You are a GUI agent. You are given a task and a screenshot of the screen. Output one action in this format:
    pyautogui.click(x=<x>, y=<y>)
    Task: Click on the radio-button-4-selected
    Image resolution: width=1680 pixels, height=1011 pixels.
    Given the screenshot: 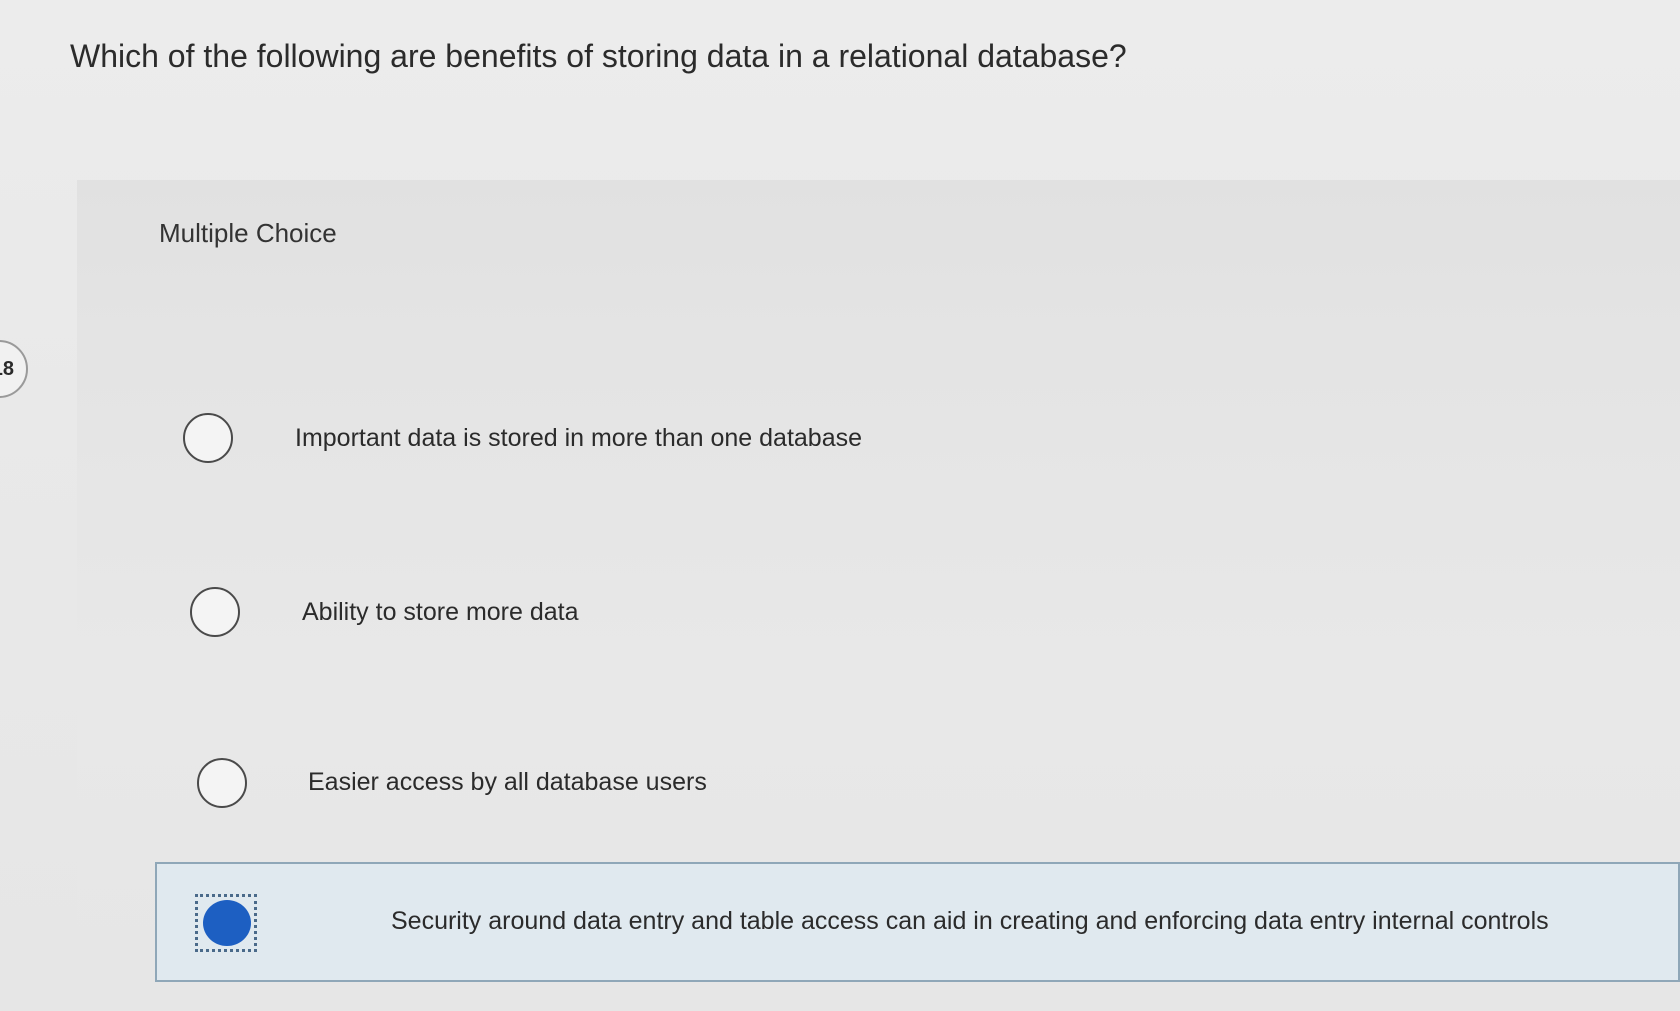 What is the action you would take?
    pyautogui.click(x=227, y=923)
    